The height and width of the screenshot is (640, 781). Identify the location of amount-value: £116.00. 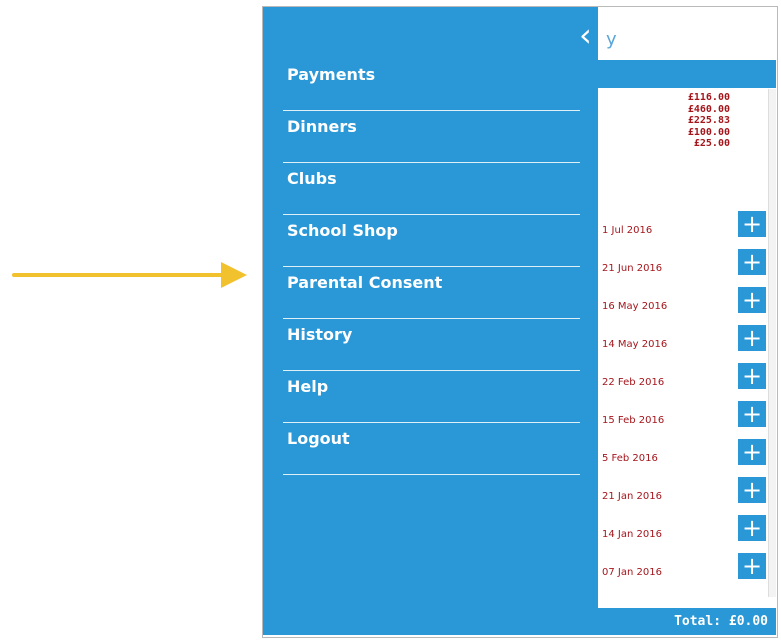
(708, 97).